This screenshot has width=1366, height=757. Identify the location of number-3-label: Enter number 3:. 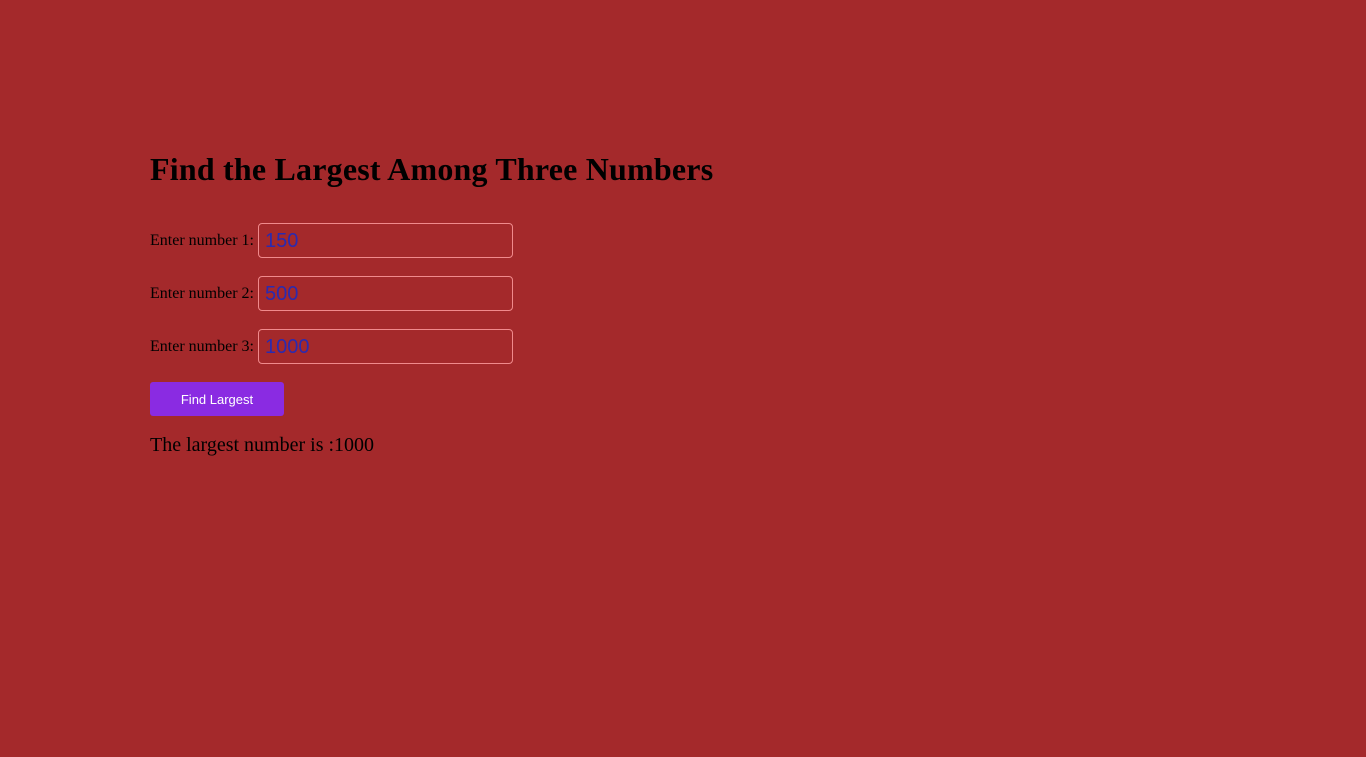
(202, 346).